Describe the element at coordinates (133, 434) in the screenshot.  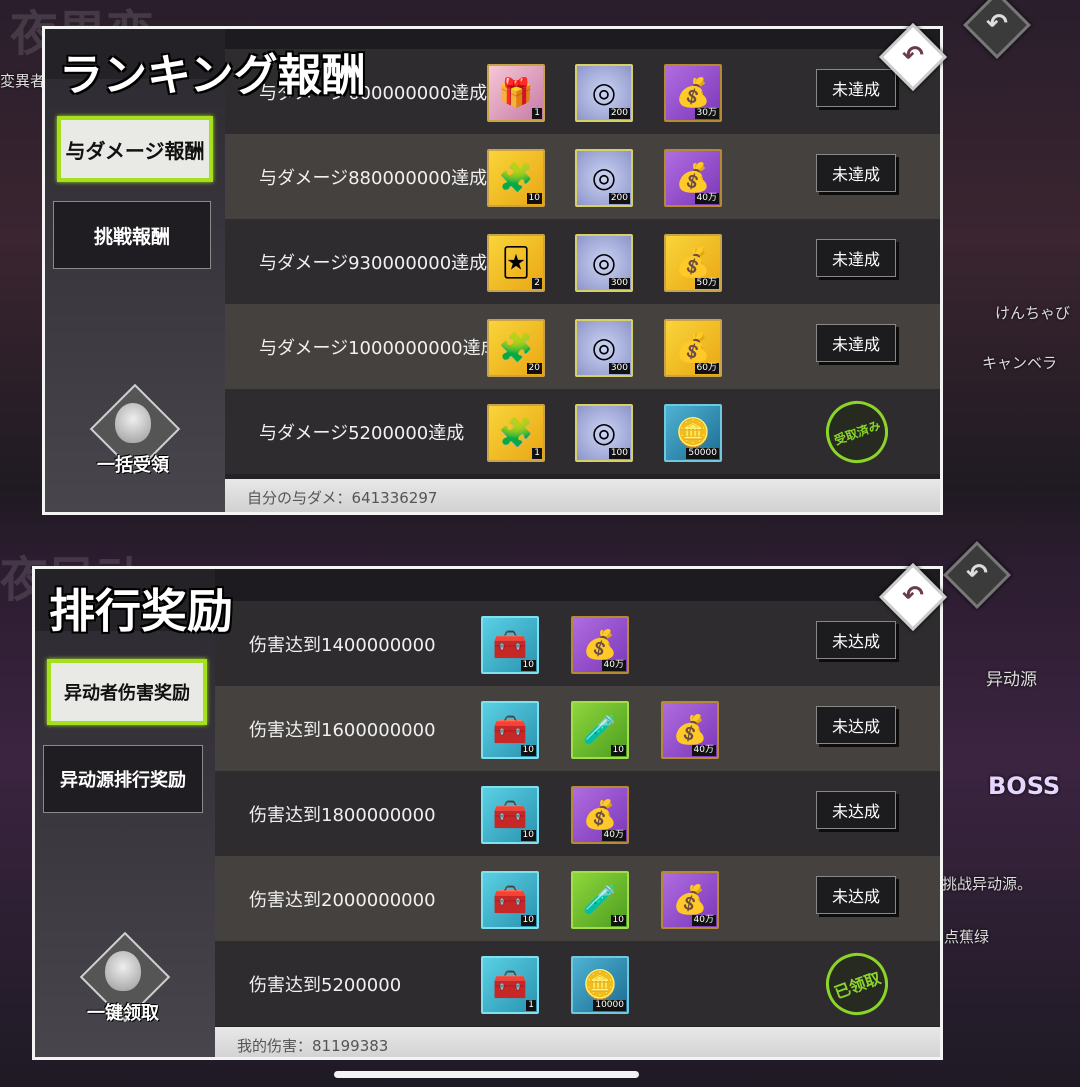
I see `bulk-claim-button: 一括受領` at that location.